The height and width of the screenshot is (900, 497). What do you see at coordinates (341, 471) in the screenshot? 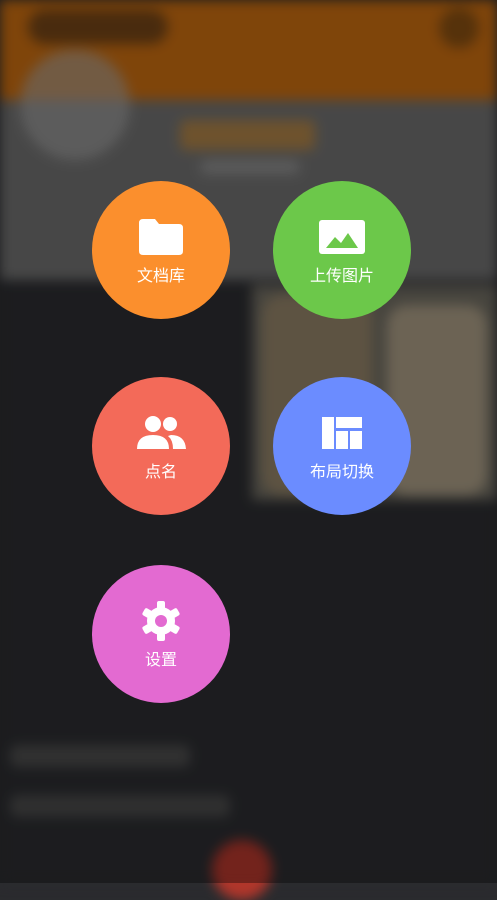
I see `layout-switch-label: 布局切换` at bounding box center [341, 471].